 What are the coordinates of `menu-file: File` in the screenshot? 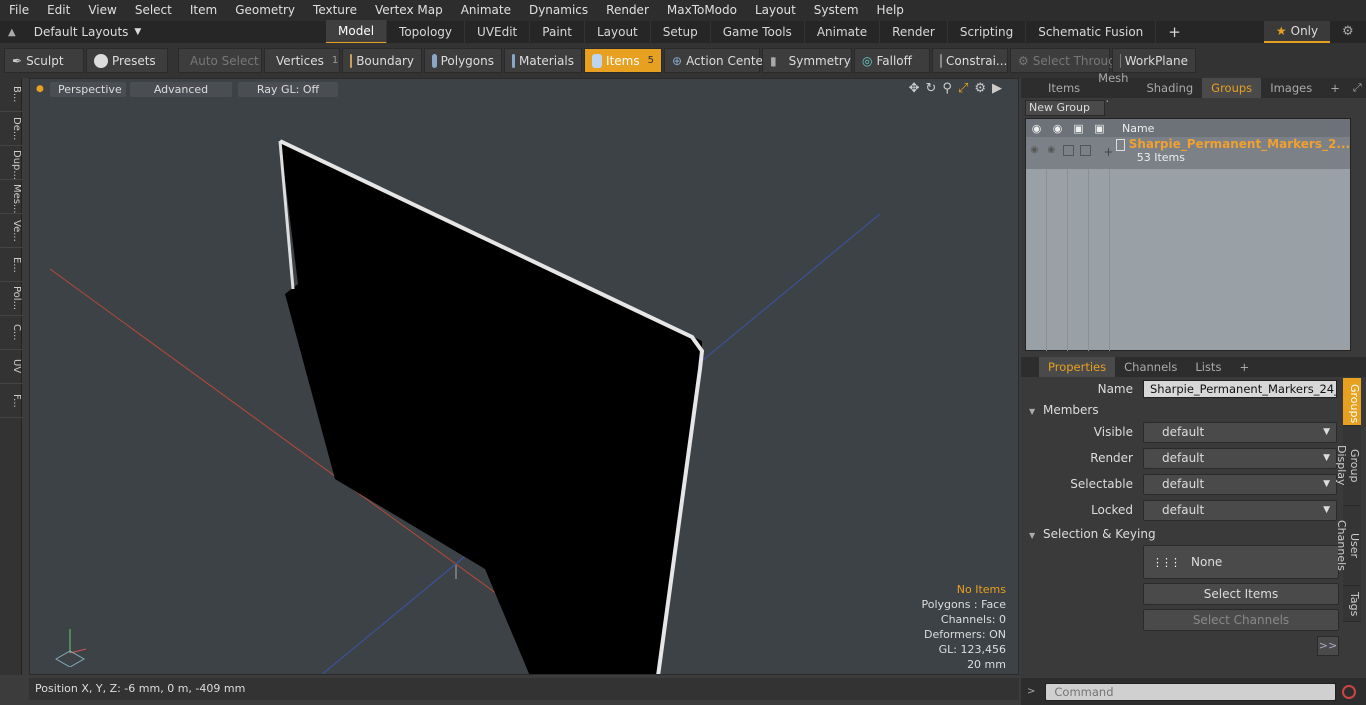 It's located at (19, 10).